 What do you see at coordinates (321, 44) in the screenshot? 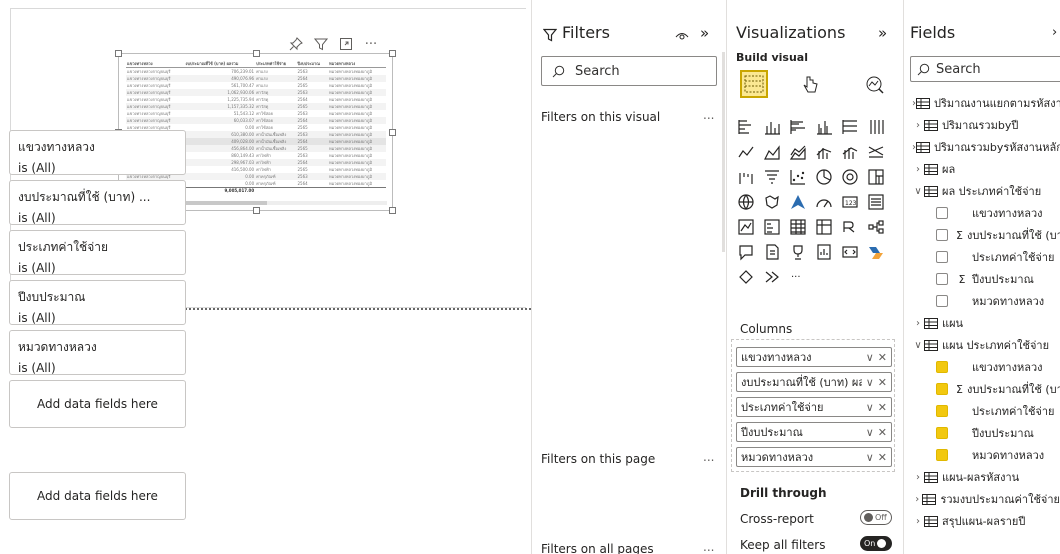
I see `filter-icon` at bounding box center [321, 44].